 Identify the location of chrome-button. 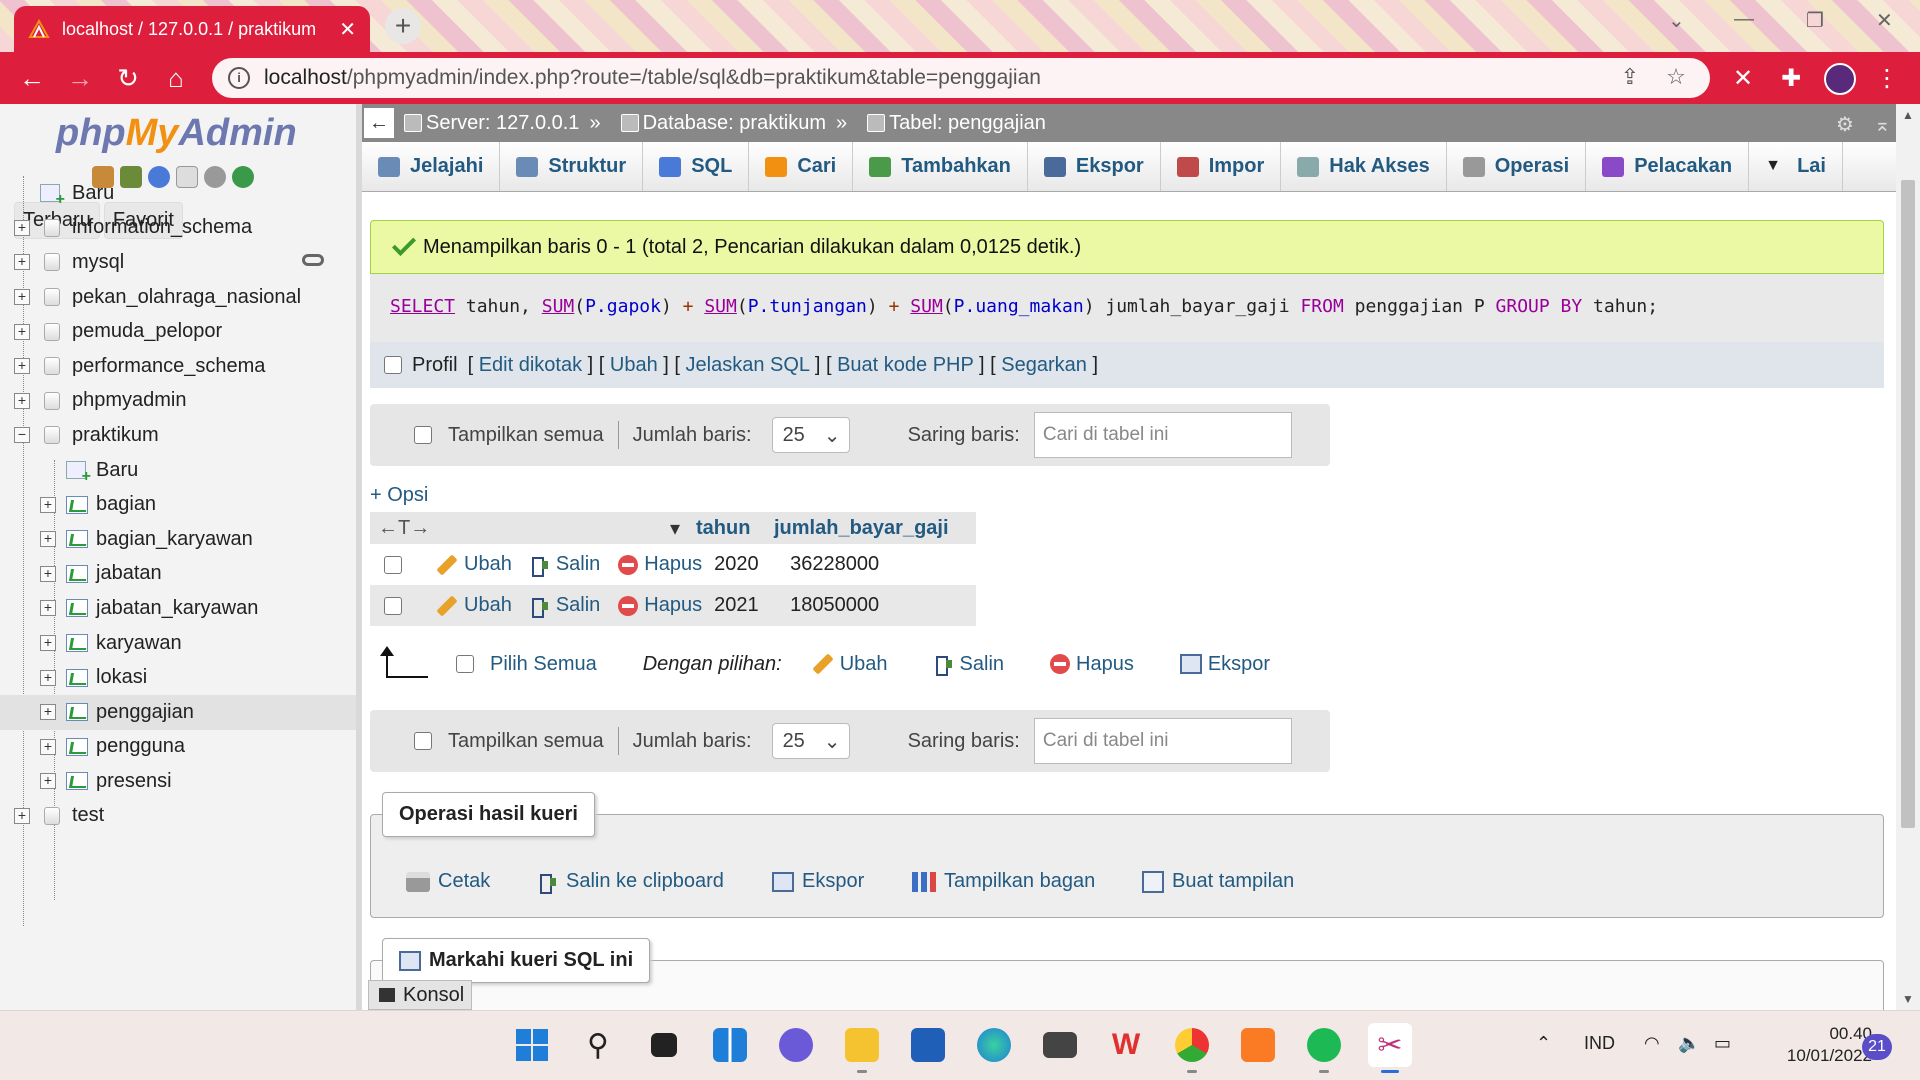
(1192, 1048).